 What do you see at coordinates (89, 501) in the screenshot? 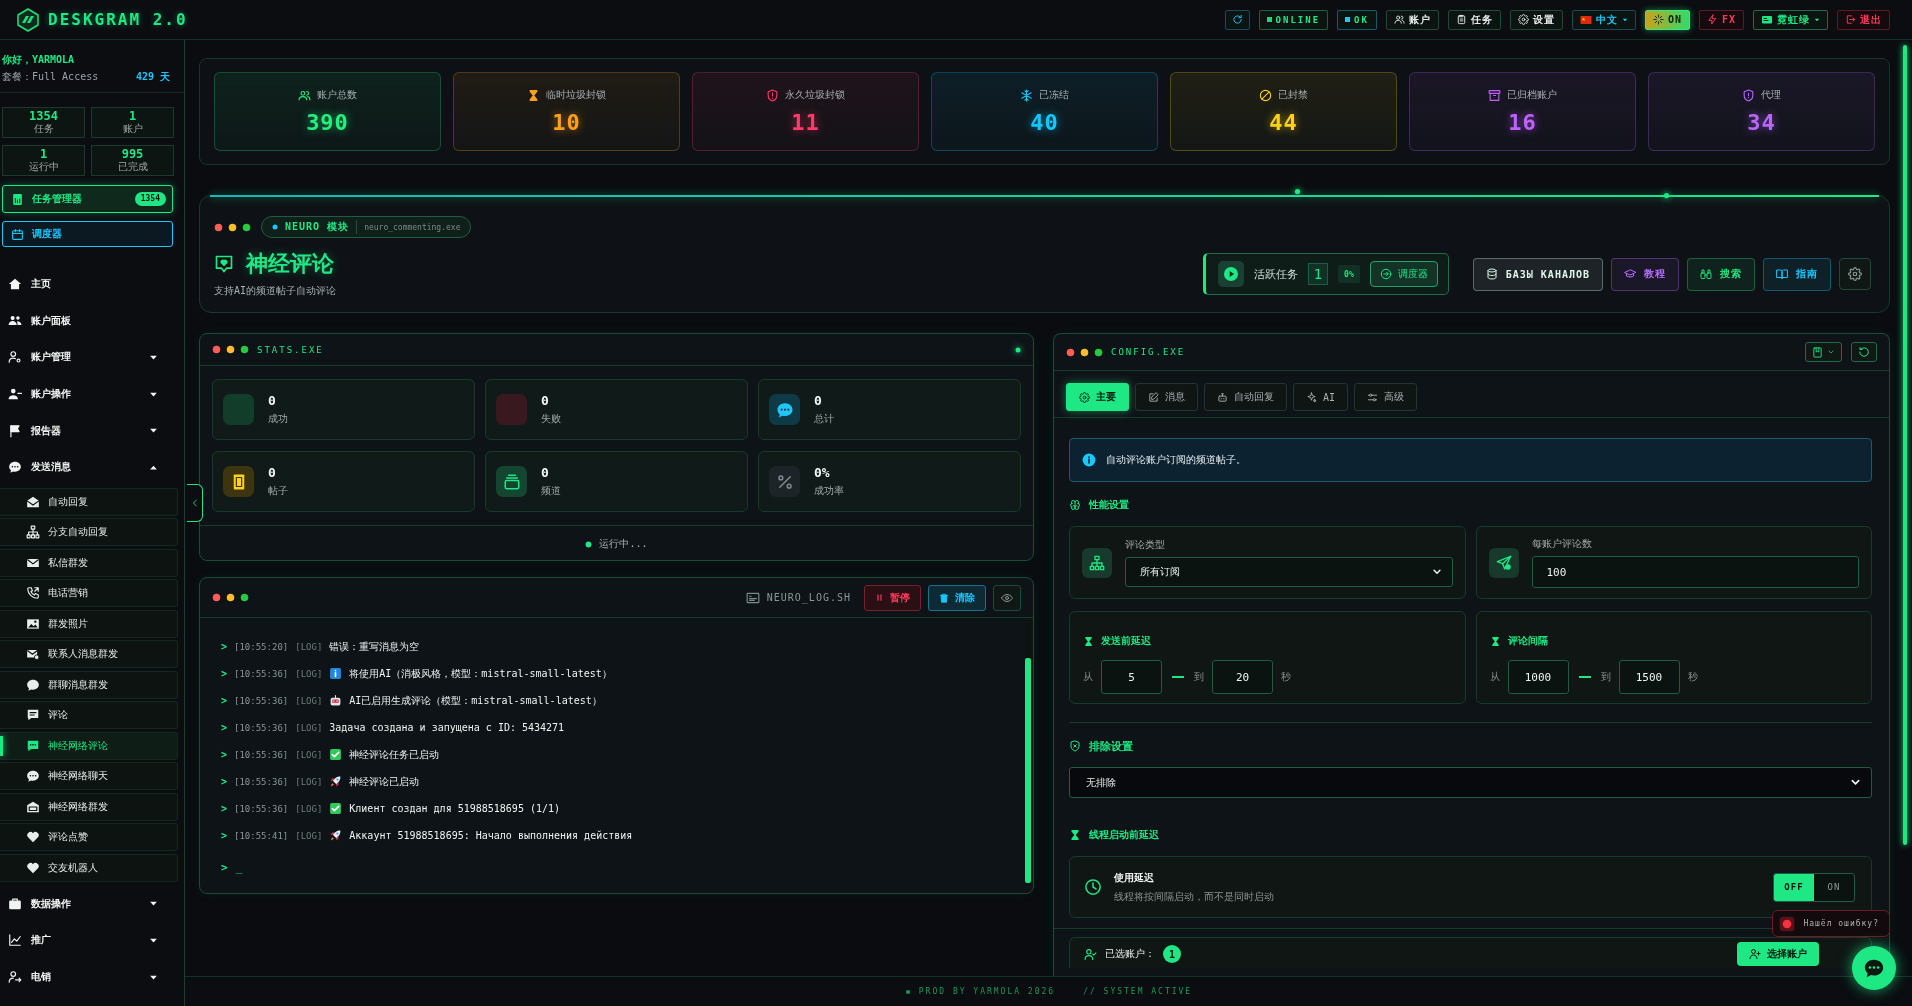
I see `sidebar-subitem: 自动回复` at bounding box center [89, 501].